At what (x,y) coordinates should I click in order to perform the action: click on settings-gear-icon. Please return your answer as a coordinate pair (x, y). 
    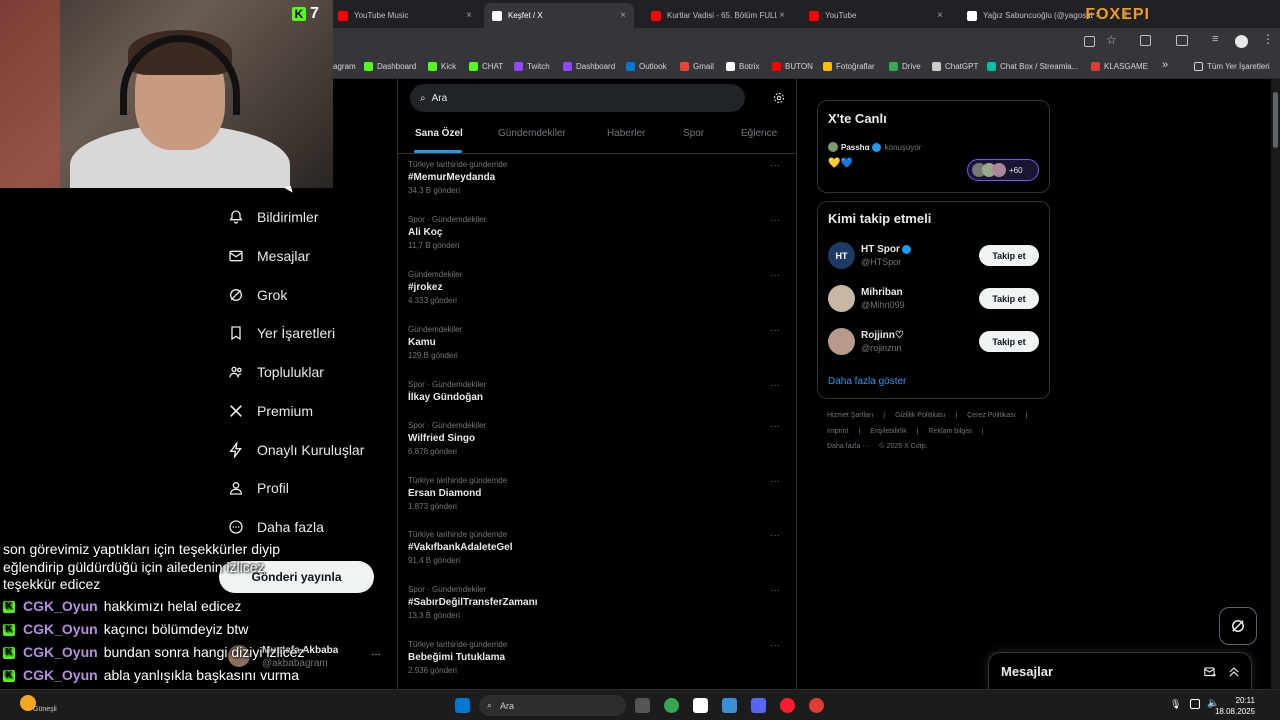
    Looking at the image, I should click on (779, 98).